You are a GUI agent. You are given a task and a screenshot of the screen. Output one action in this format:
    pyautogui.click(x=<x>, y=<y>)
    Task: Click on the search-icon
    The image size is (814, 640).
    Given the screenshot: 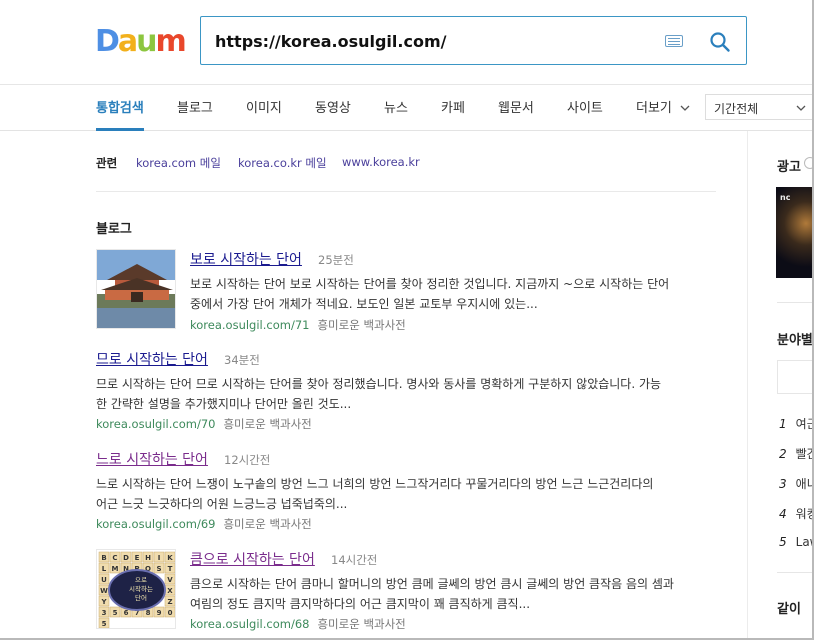 What is the action you would take?
    pyautogui.click(x=720, y=42)
    